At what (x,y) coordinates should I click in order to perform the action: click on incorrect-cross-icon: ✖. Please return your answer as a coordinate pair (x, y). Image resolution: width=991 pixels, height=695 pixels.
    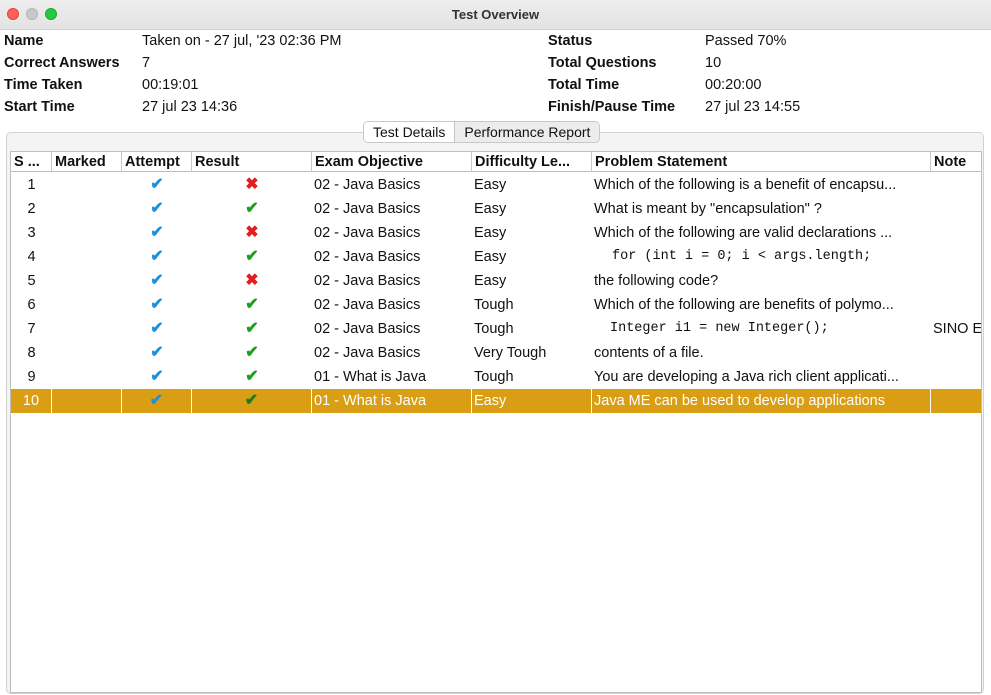
    Looking at the image, I should click on (252, 184).